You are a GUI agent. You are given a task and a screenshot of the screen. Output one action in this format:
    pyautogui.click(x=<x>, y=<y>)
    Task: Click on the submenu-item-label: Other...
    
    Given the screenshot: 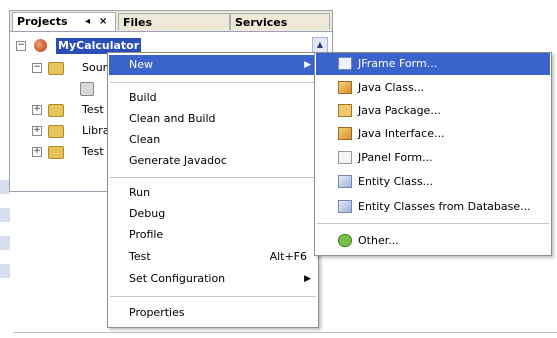 What is the action you would take?
    pyautogui.click(x=378, y=240)
    